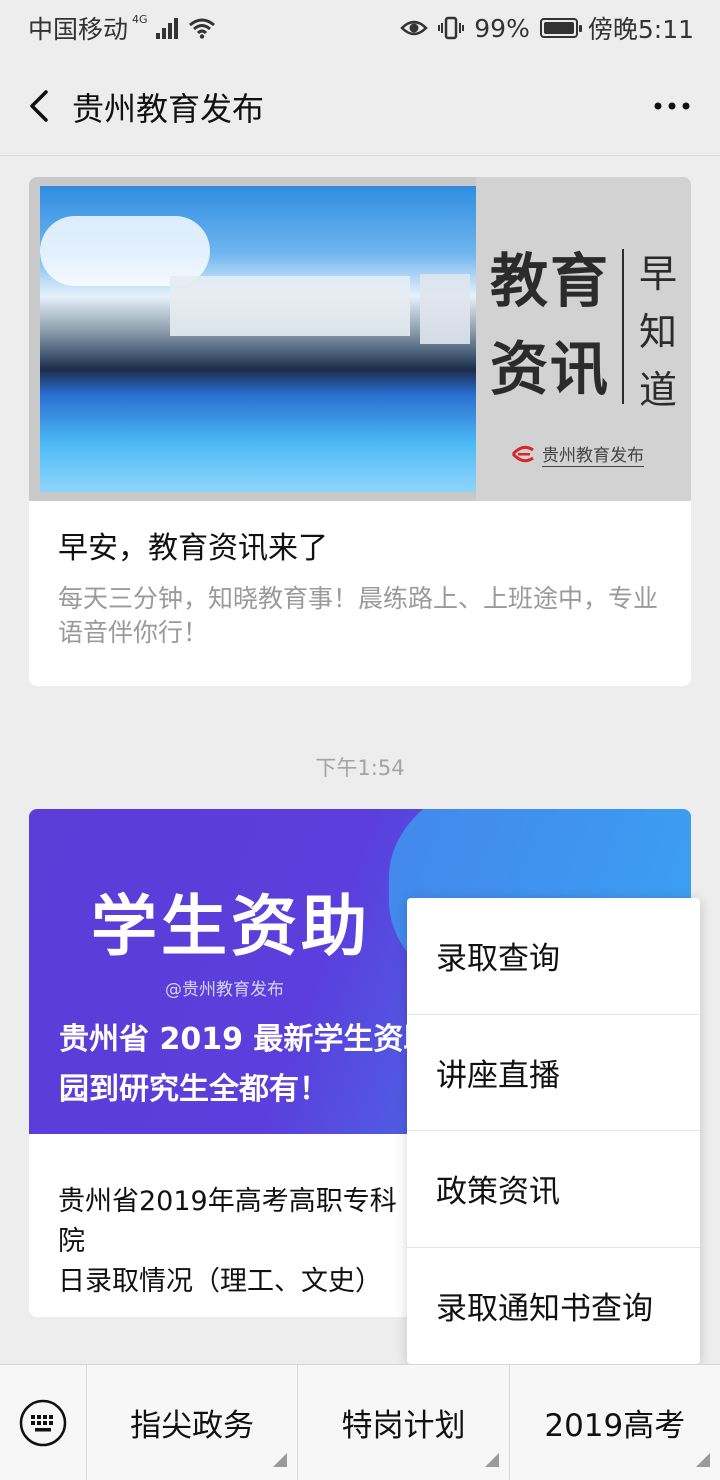 This screenshot has width=720, height=1480. What do you see at coordinates (553, 956) in the screenshot?
I see `submenu-item-admission-query: 录取查询` at bounding box center [553, 956].